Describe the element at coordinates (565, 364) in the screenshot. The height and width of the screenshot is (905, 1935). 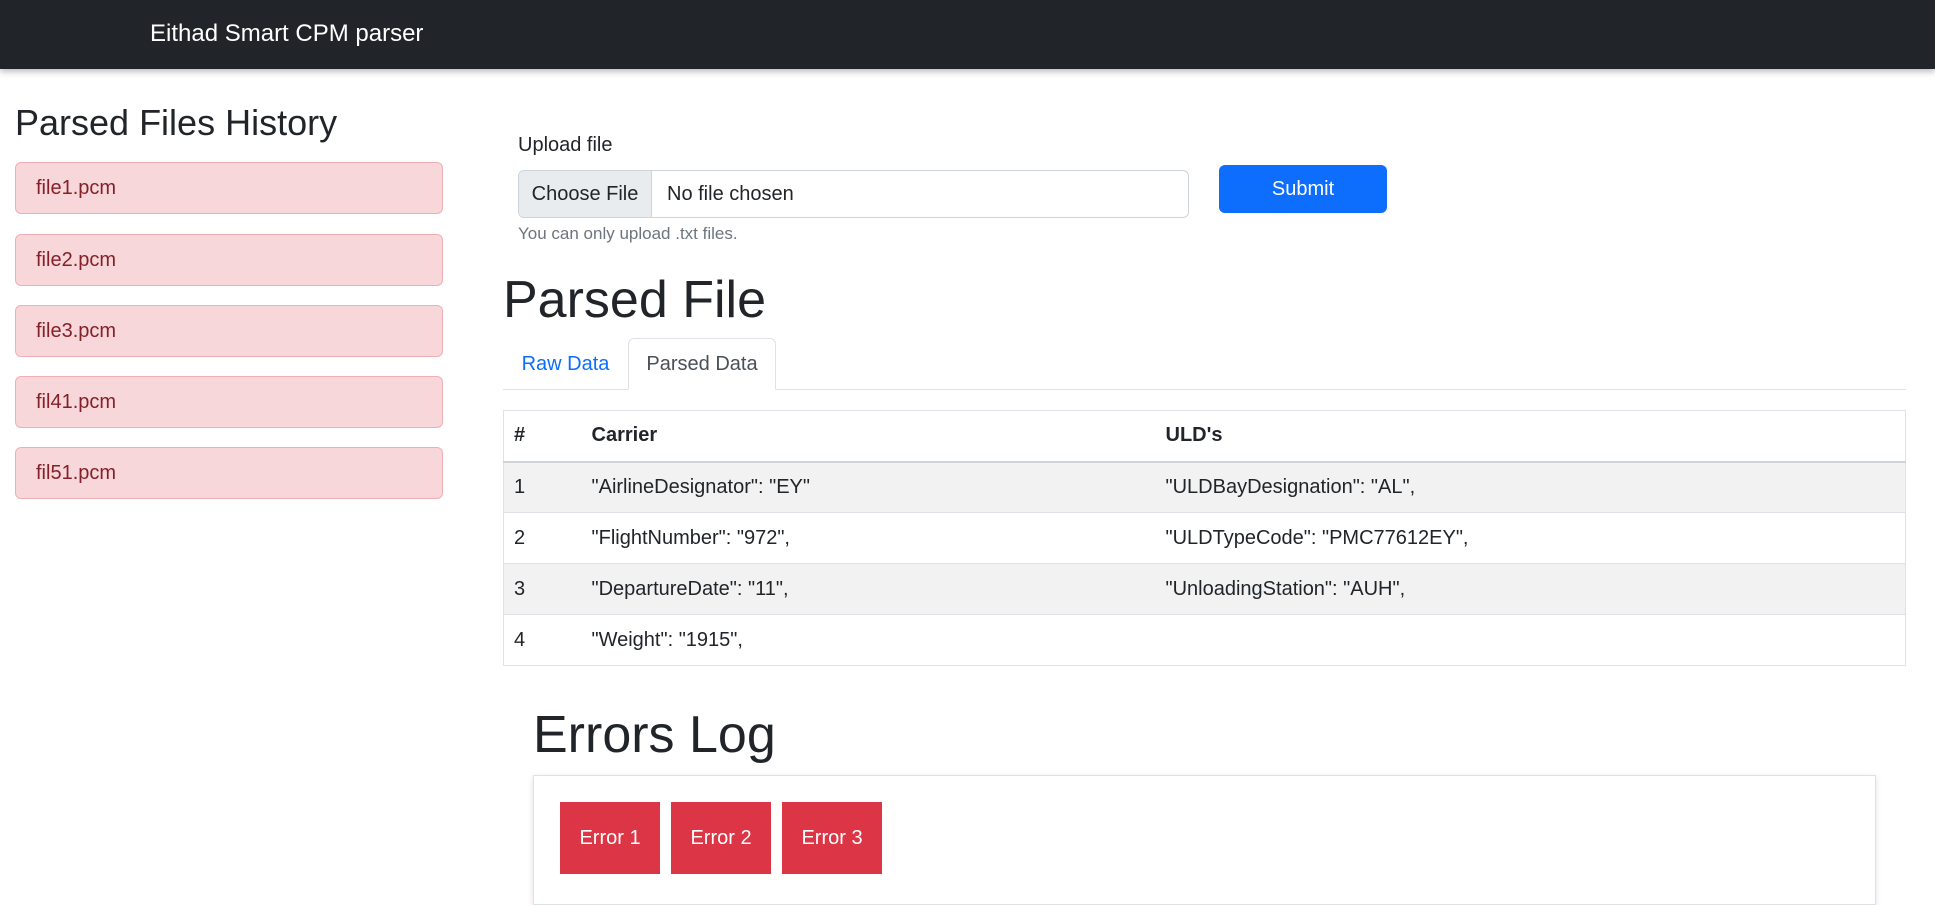
I see `tab-raw-data: Raw Data` at that location.